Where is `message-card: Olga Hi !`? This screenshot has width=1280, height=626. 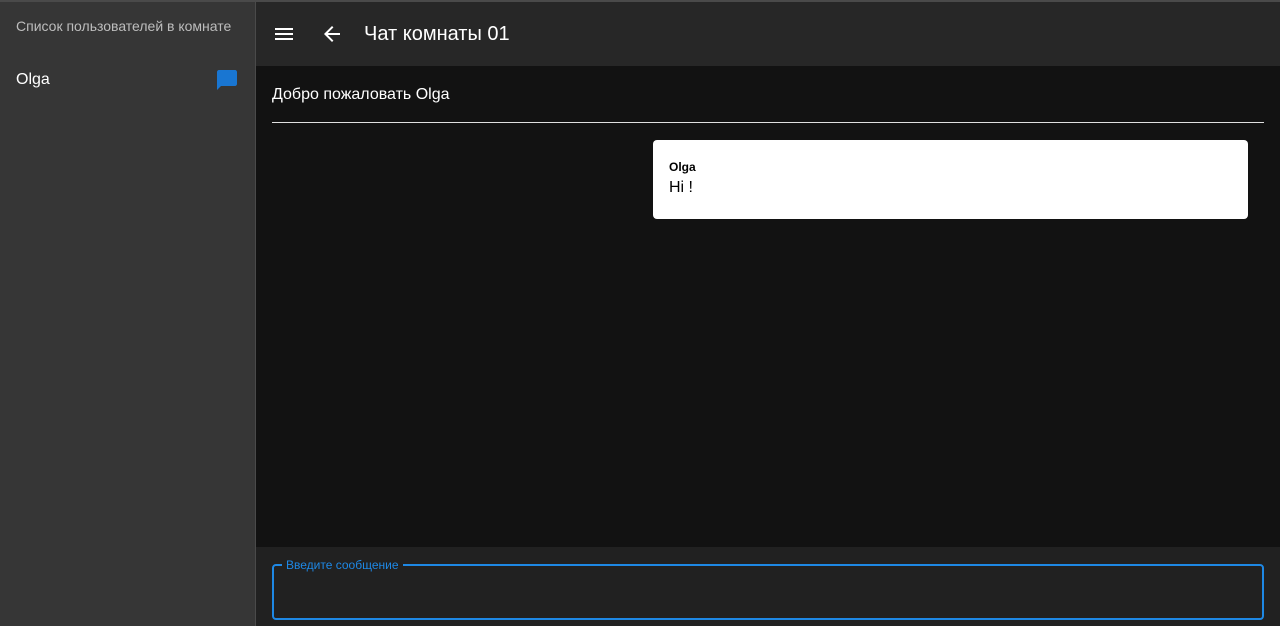 message-card: Olga Hi ! is located at coordinates (950, 179).